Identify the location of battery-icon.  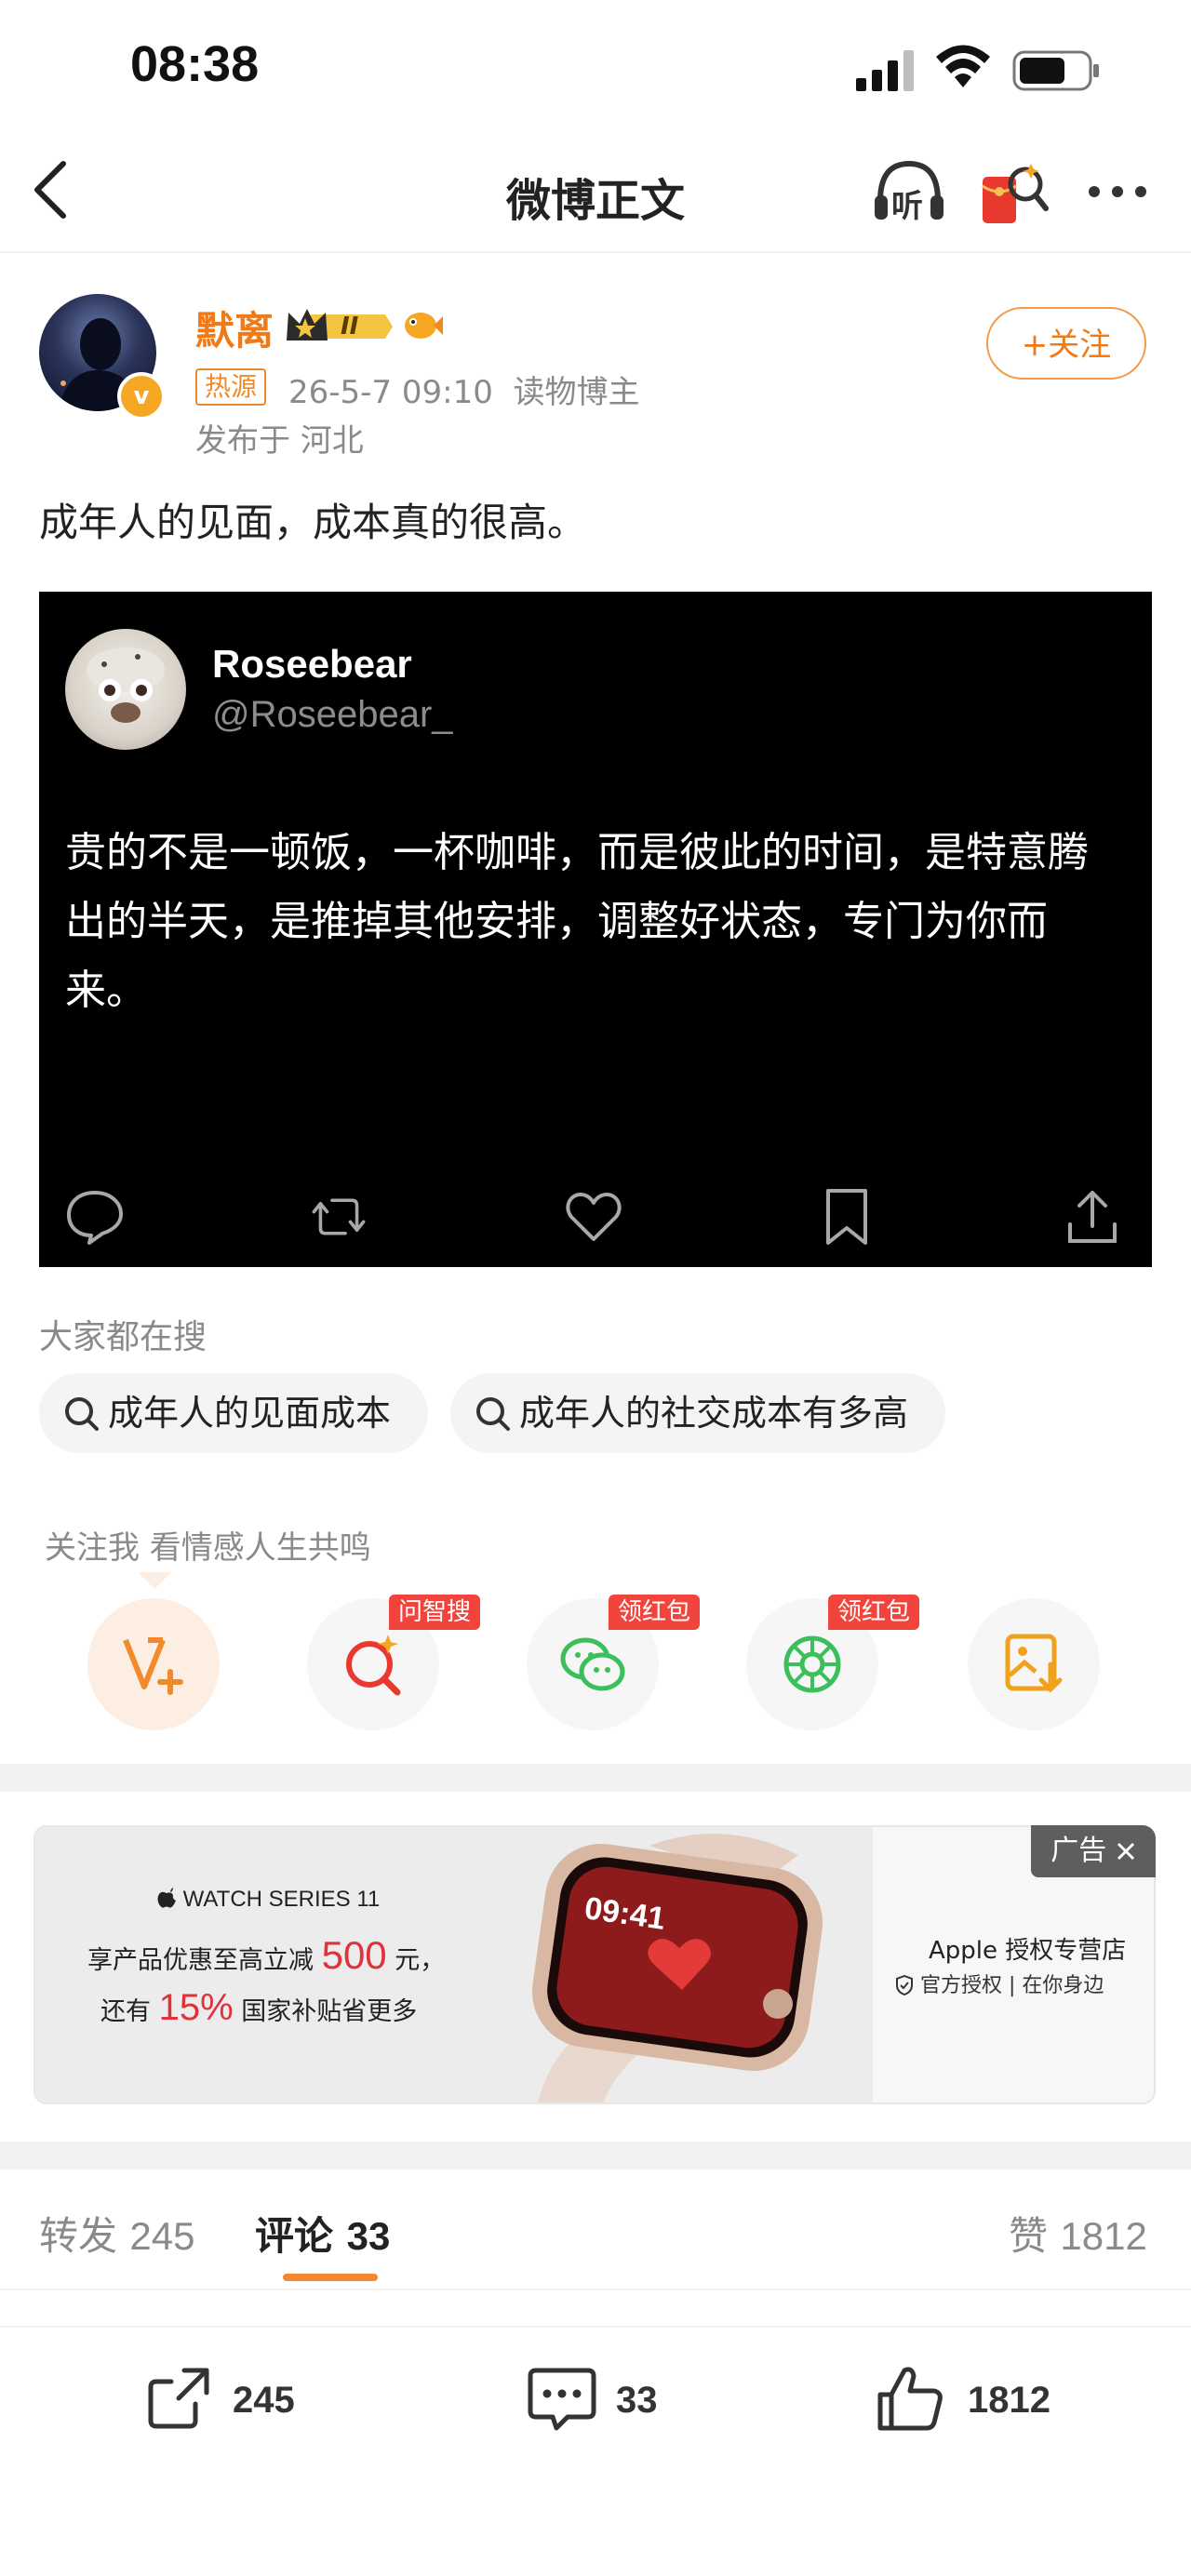
(1055, 70).